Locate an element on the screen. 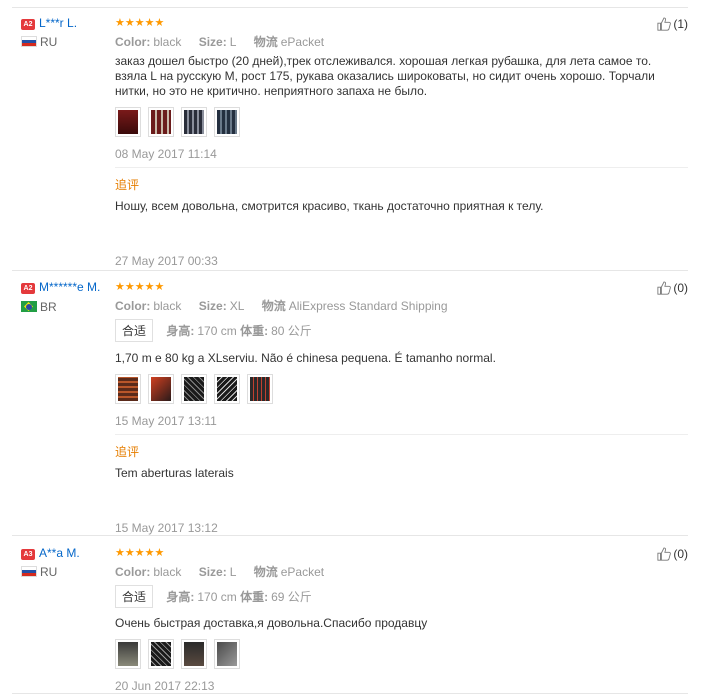 This screenshot has height=697, width=708. review-date: 15 May 2017 13:11 is located at coordinates (166, 421).